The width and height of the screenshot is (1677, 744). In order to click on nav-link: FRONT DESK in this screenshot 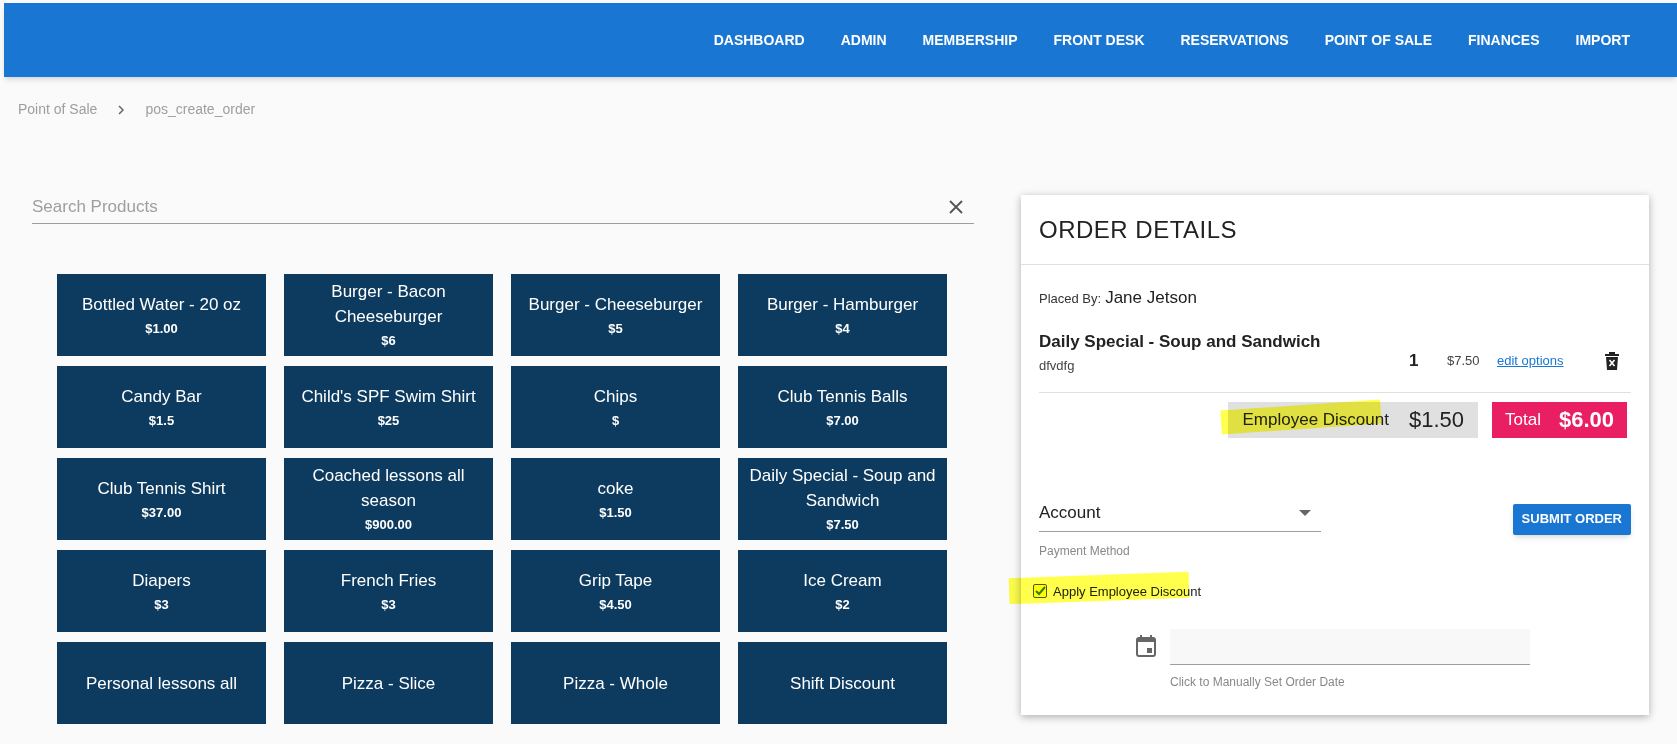, I will do `click(1099, 40)`.